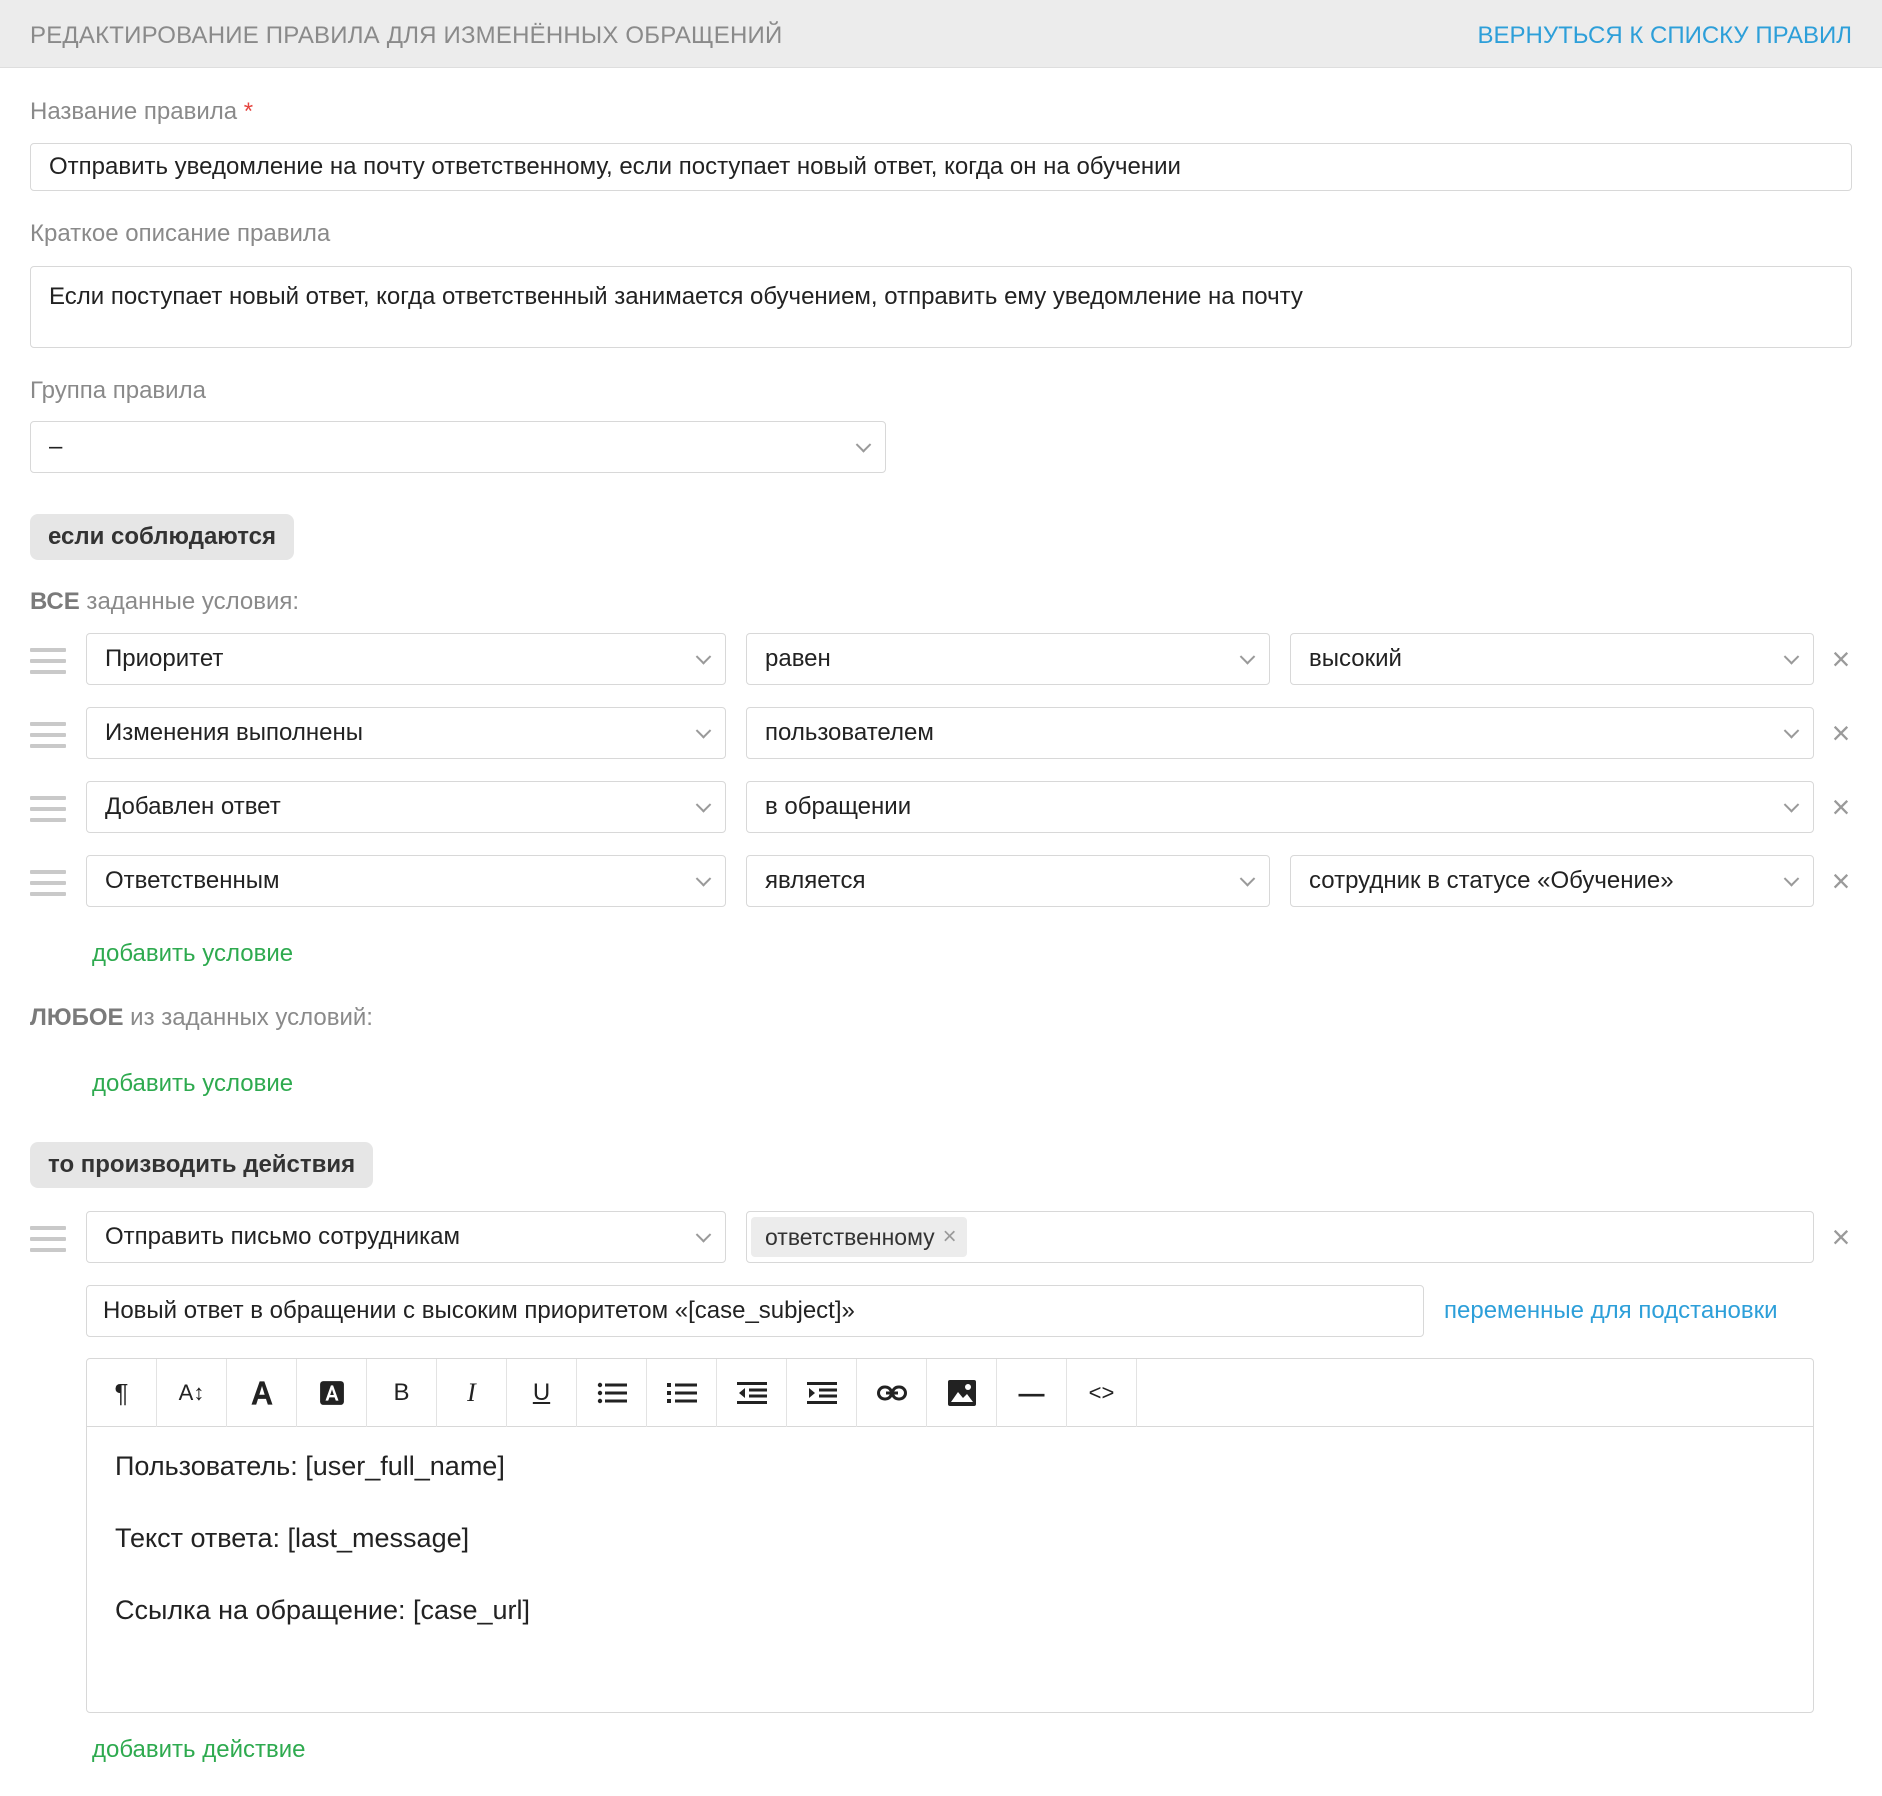 The height and width of the screenshot is (1796, 1882). I want to click on all-conditions-label: ВСЕ заданные условия:, so click(165, 601).